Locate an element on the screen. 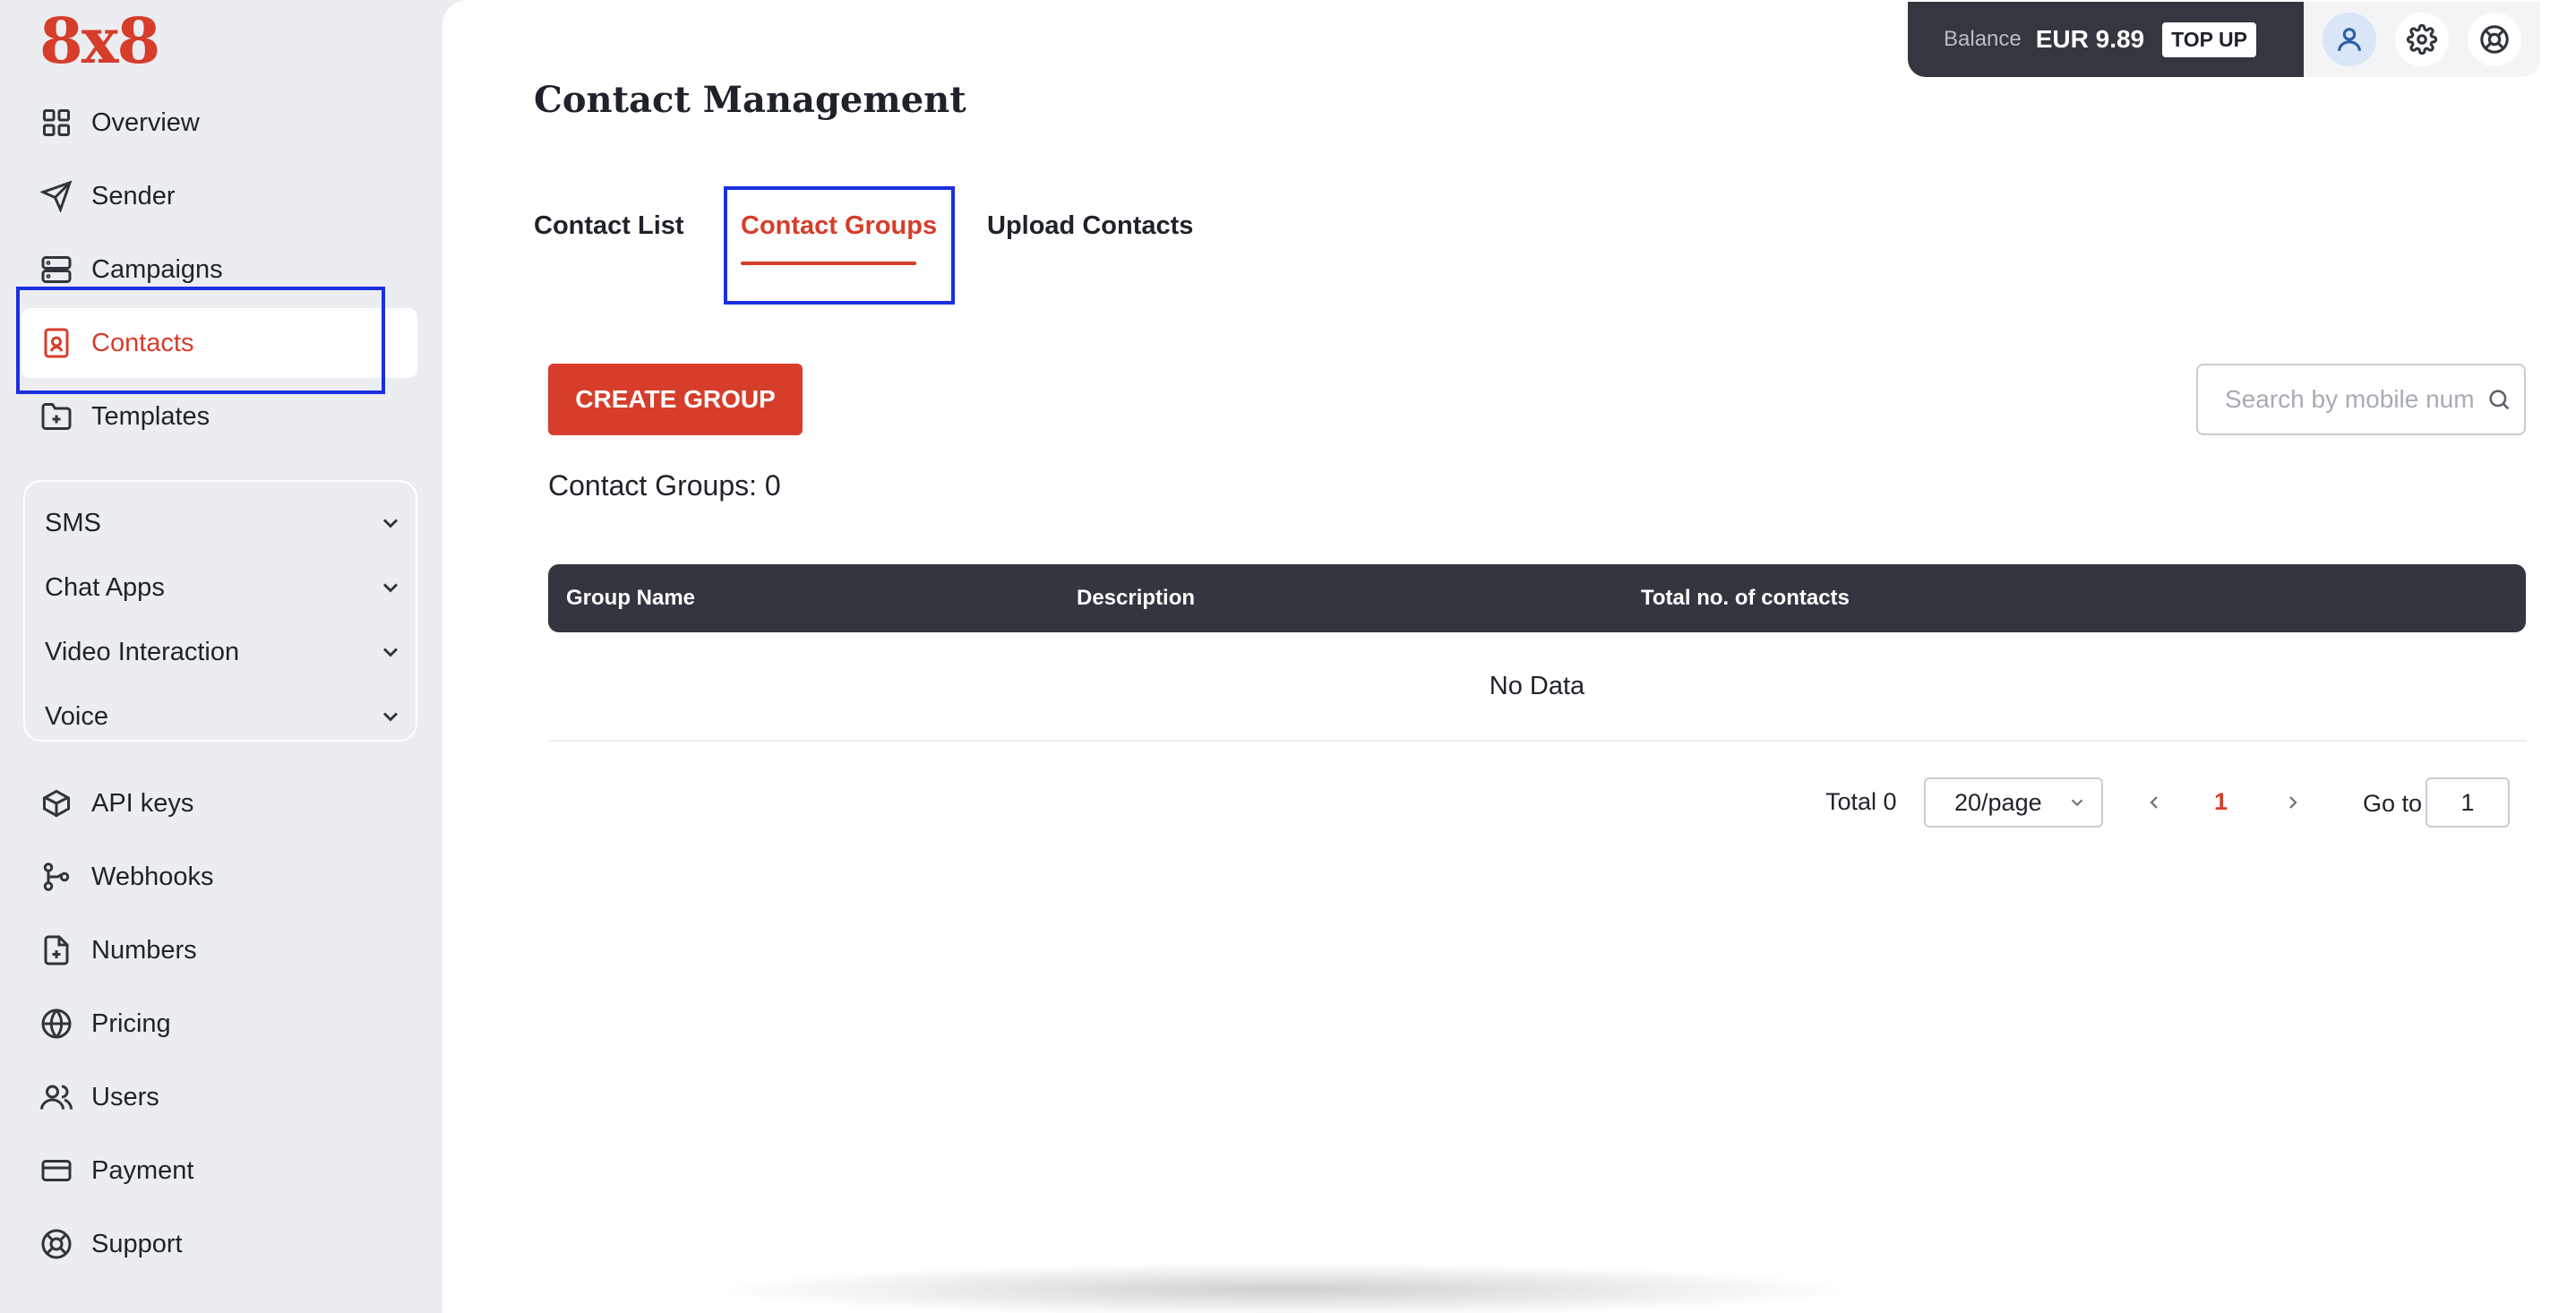 Image resolution: width=2576 pixels, height=1313 pixels. search-box is located at coordinates (2361, 399).